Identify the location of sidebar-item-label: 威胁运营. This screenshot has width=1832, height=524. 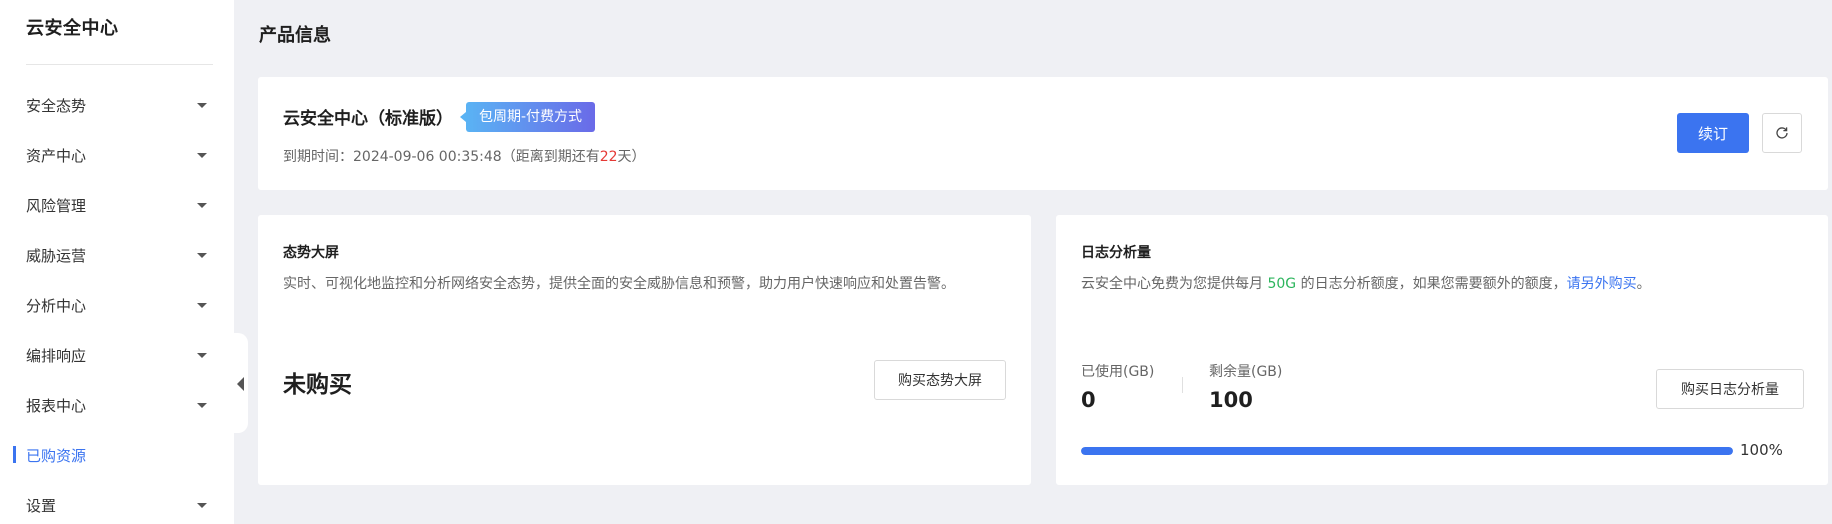
(56, 255).